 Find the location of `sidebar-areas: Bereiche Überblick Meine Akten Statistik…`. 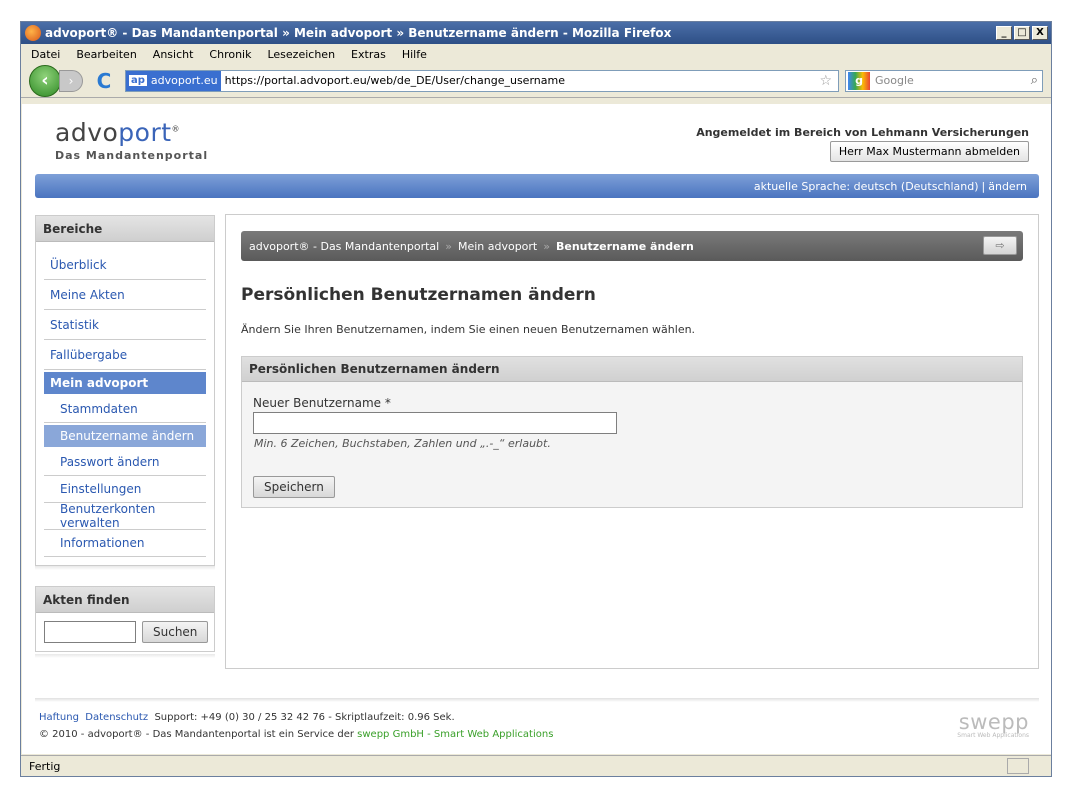

sidebar-areas: Bereiche Überblick Meine Akten Statistik… is located at coordinates (125, 390).